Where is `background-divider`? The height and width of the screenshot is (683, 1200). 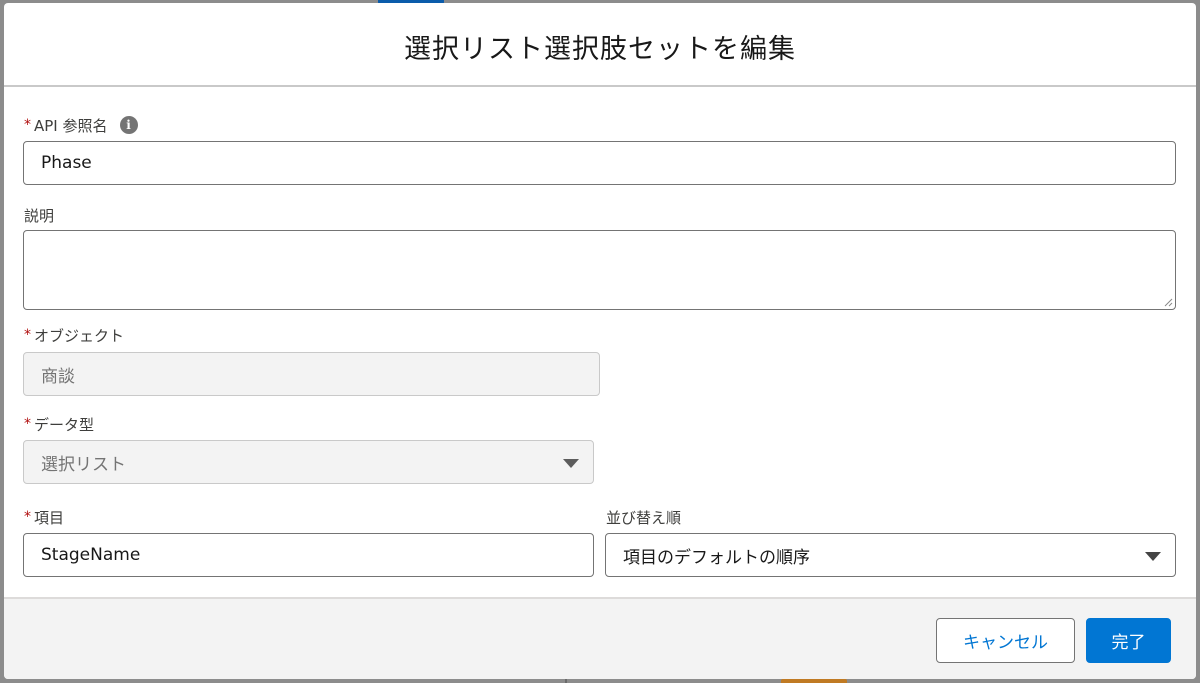
background-divider is located at coordinates (566, 681).